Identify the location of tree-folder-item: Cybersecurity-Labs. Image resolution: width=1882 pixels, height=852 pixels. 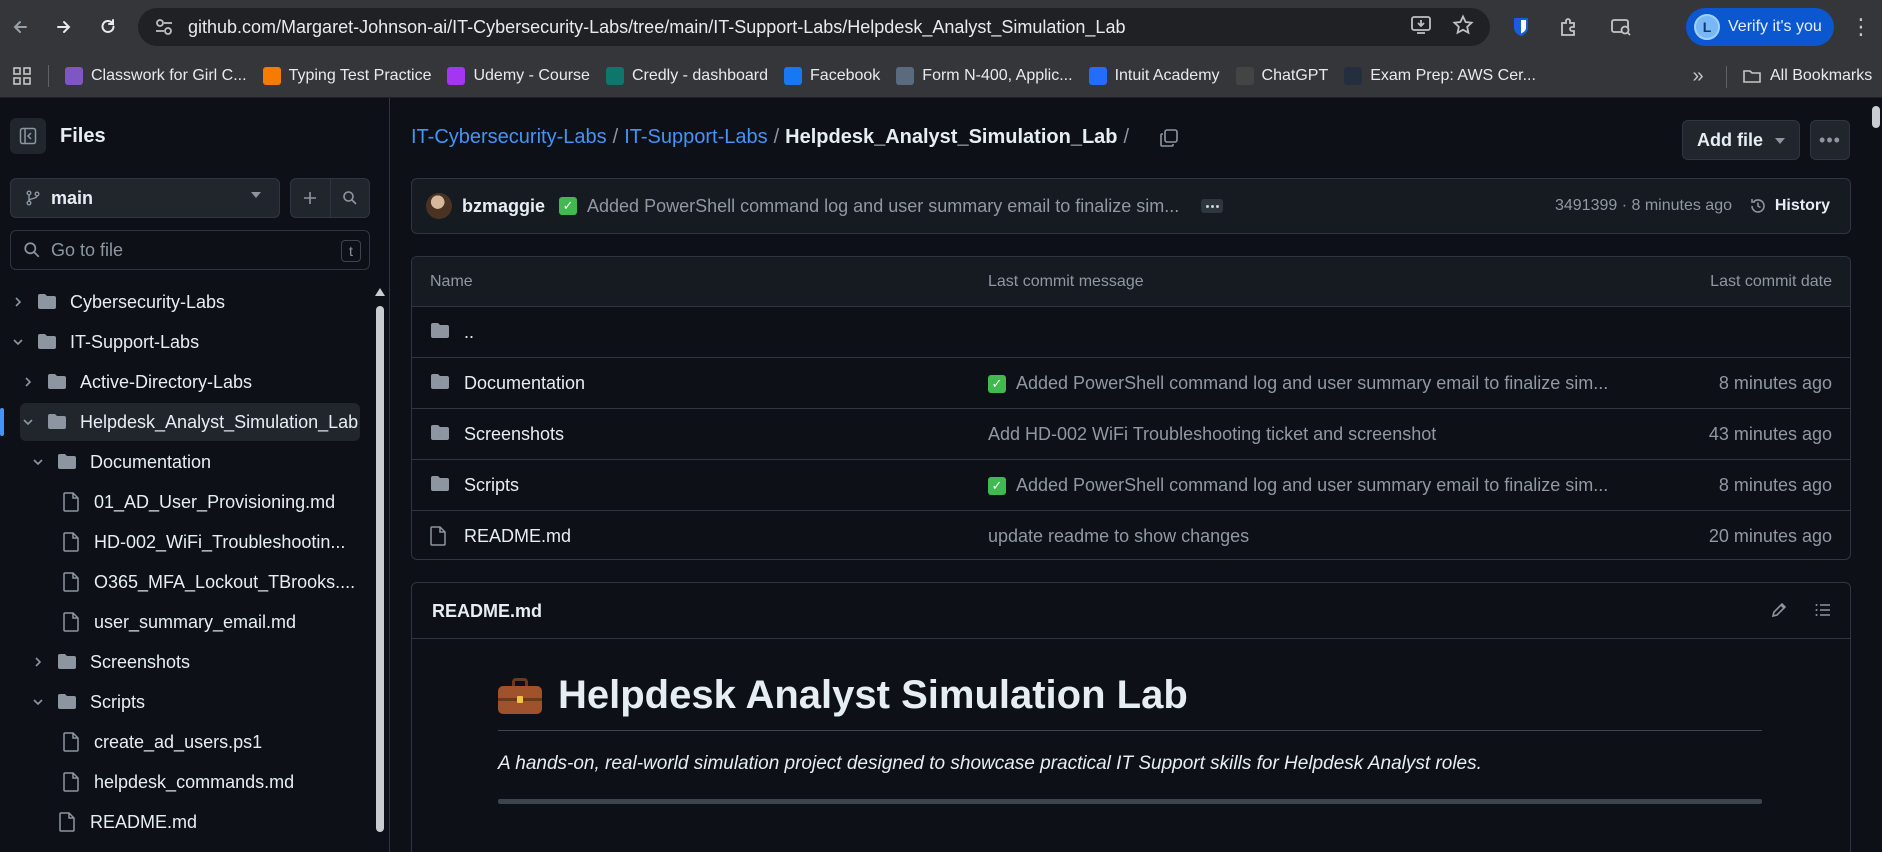
(117, 302).